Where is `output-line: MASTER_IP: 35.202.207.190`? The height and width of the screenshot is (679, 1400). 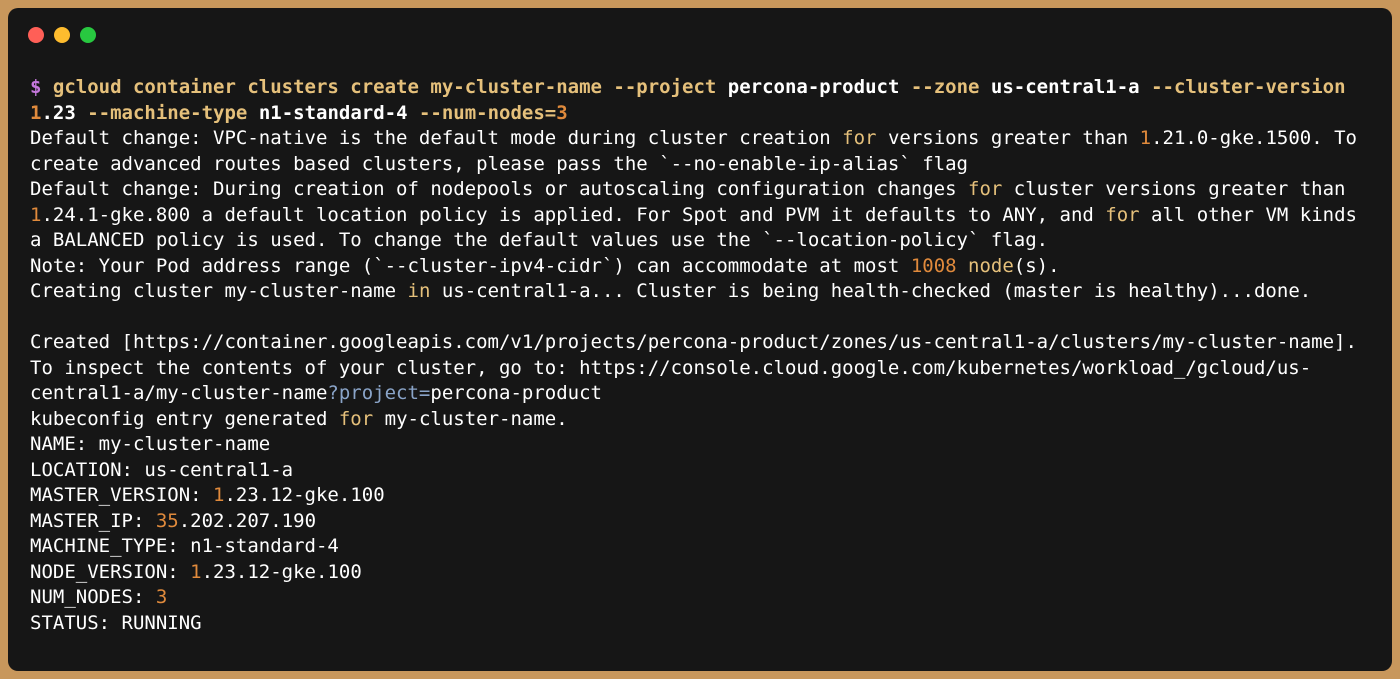 output-line: MASTER_IP: 35.202.207.190 is located at coordinates (705, 522).